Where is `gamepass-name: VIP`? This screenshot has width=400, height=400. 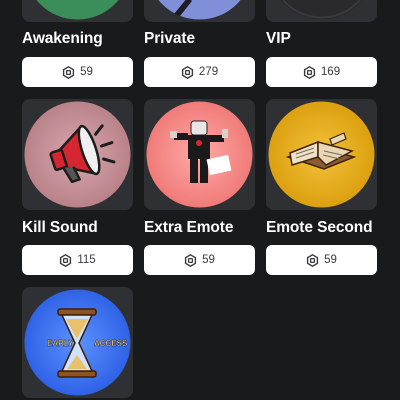 gamepass-name: VIP is located at coordinates (278, 38).